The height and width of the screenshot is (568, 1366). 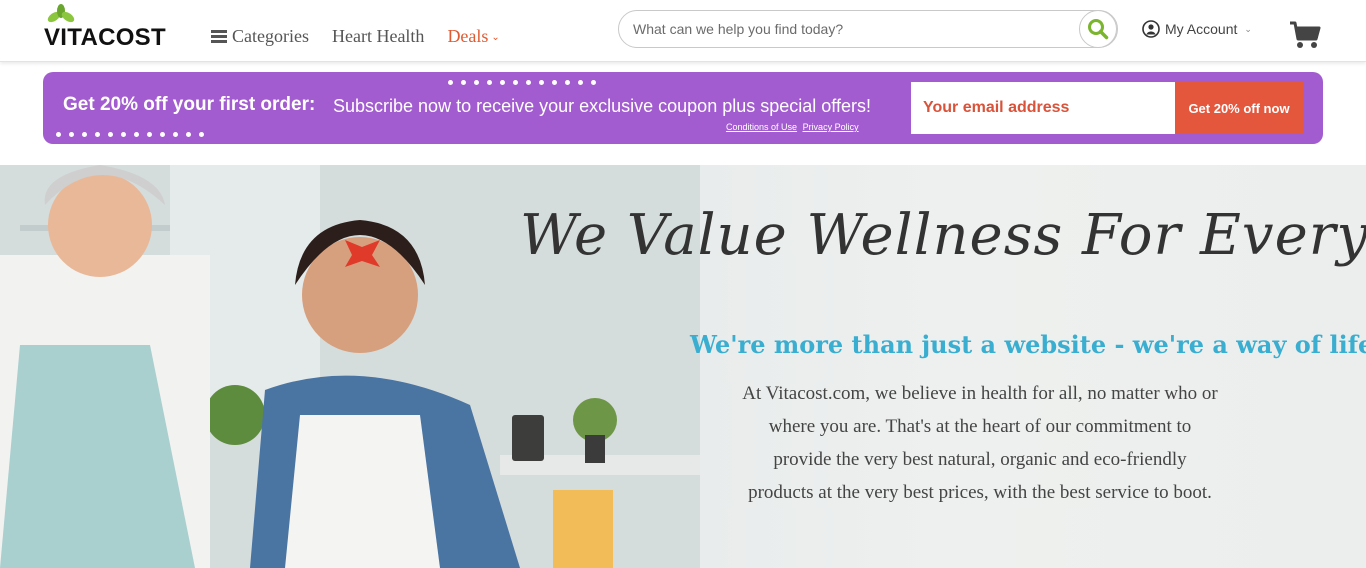 I want to click on main-nav: Categories Heart Health Deals ⌄, so click(x=367, y=36).